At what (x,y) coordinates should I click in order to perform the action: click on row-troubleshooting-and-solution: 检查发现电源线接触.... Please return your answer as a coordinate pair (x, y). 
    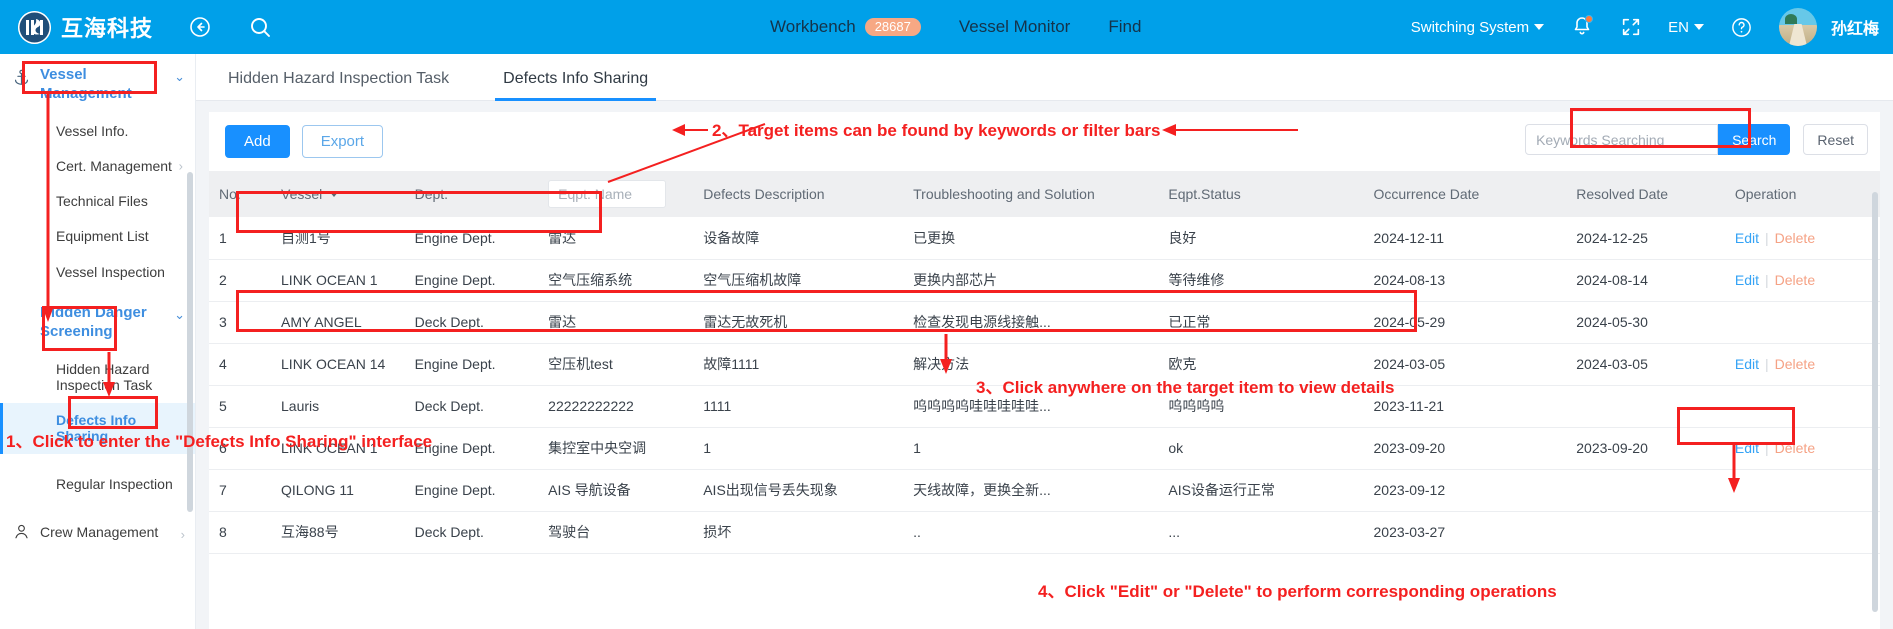
    Looking at the image, I should click on (1031, 322).